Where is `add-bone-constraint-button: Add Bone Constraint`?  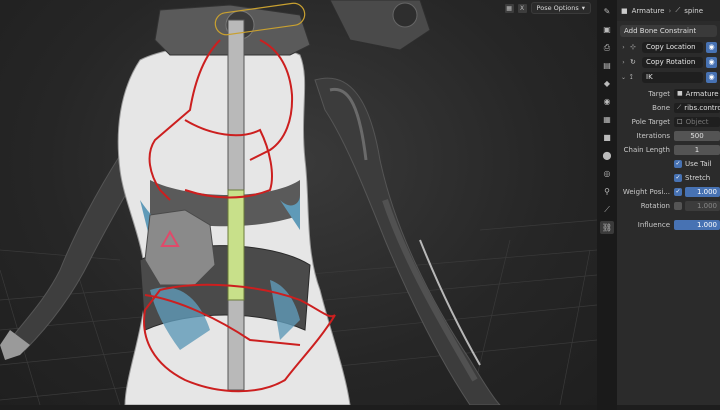
add-bone-constraint-button: Add Bone Constraint is located at coordinates (668, 31).